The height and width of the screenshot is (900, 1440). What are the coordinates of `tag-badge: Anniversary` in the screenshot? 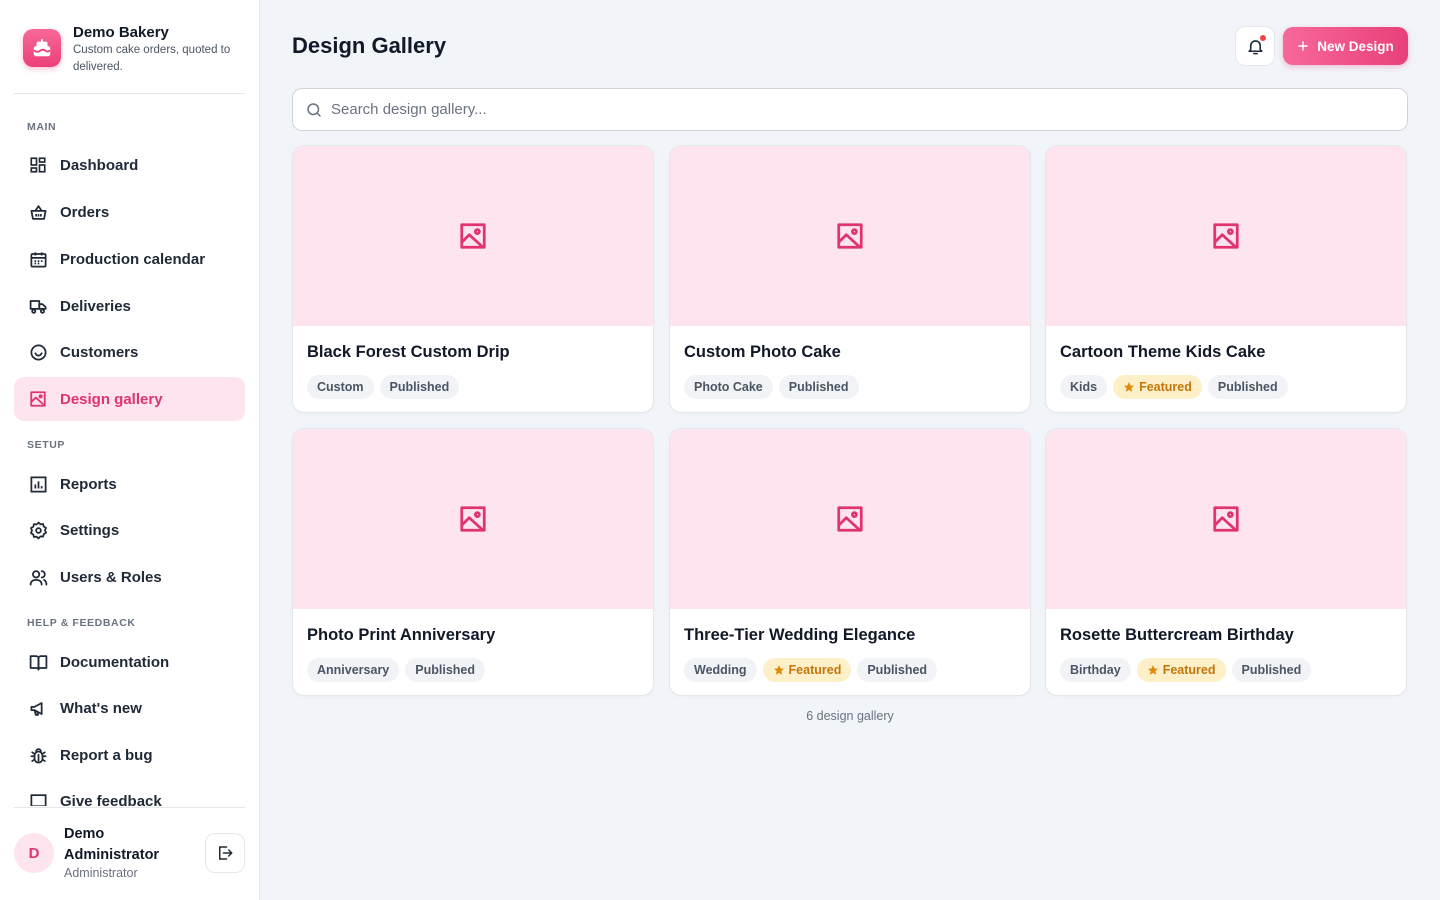 It's located at (353, 670).